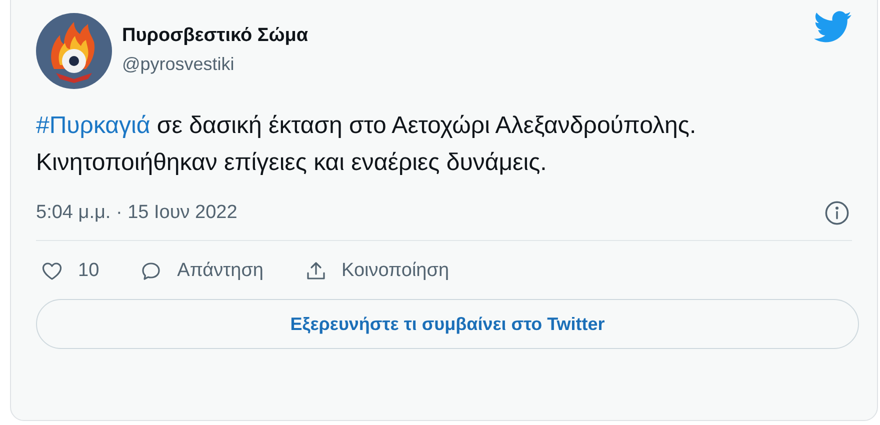 The width and height of the screenshot is (880, 425). Describe the element at coordinates (215, 36) in the screenshot. I see `author-name: Πυροσβεστικό Σώμα` at that location.